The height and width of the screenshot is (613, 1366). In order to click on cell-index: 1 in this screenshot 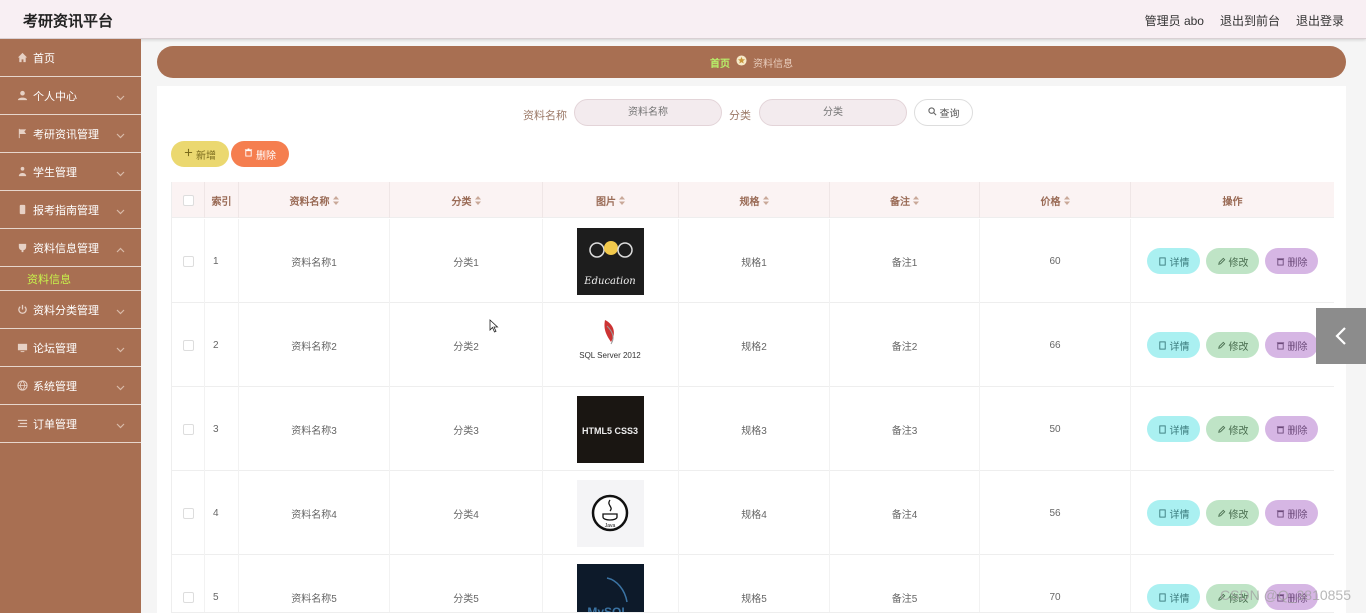, I will do `click(222, 261)`.